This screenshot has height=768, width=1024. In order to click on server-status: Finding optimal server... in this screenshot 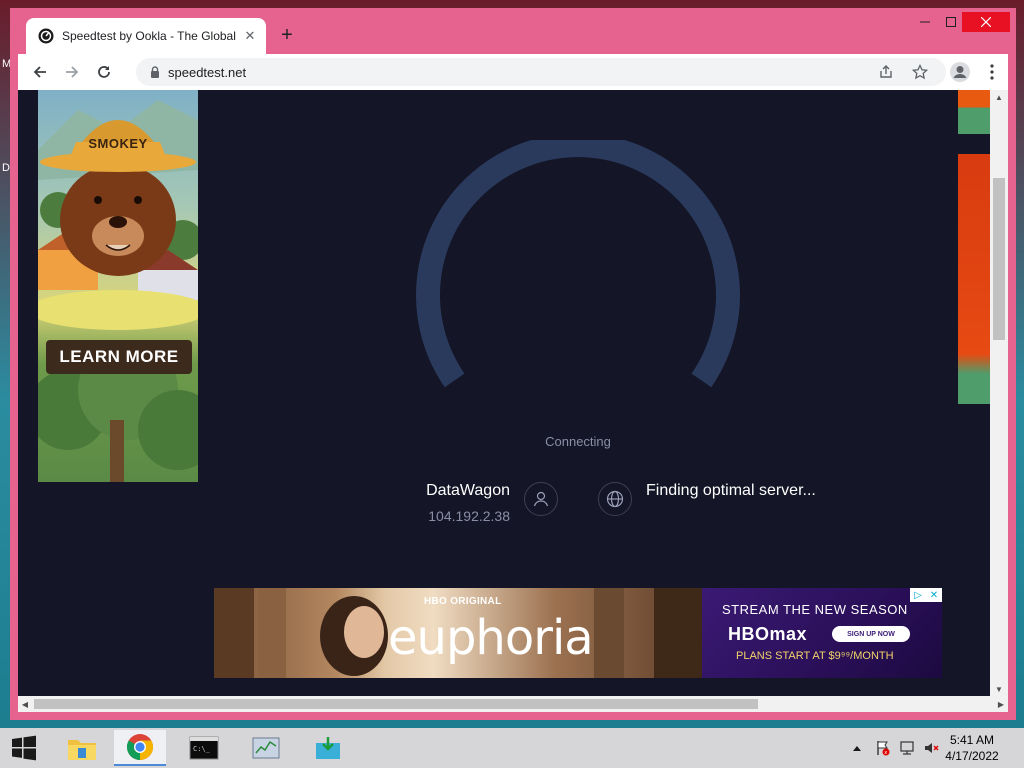, I will do `click(731, 491)`.